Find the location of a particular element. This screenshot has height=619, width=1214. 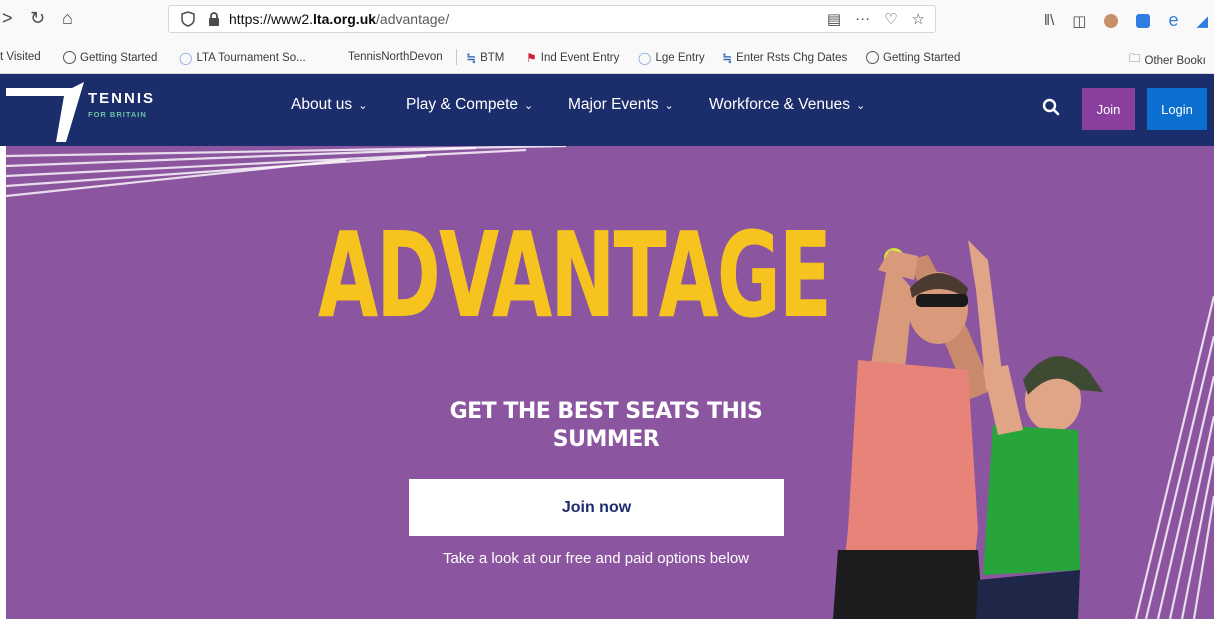

logo-text: TENNIS is located at coordinates (122, 98).